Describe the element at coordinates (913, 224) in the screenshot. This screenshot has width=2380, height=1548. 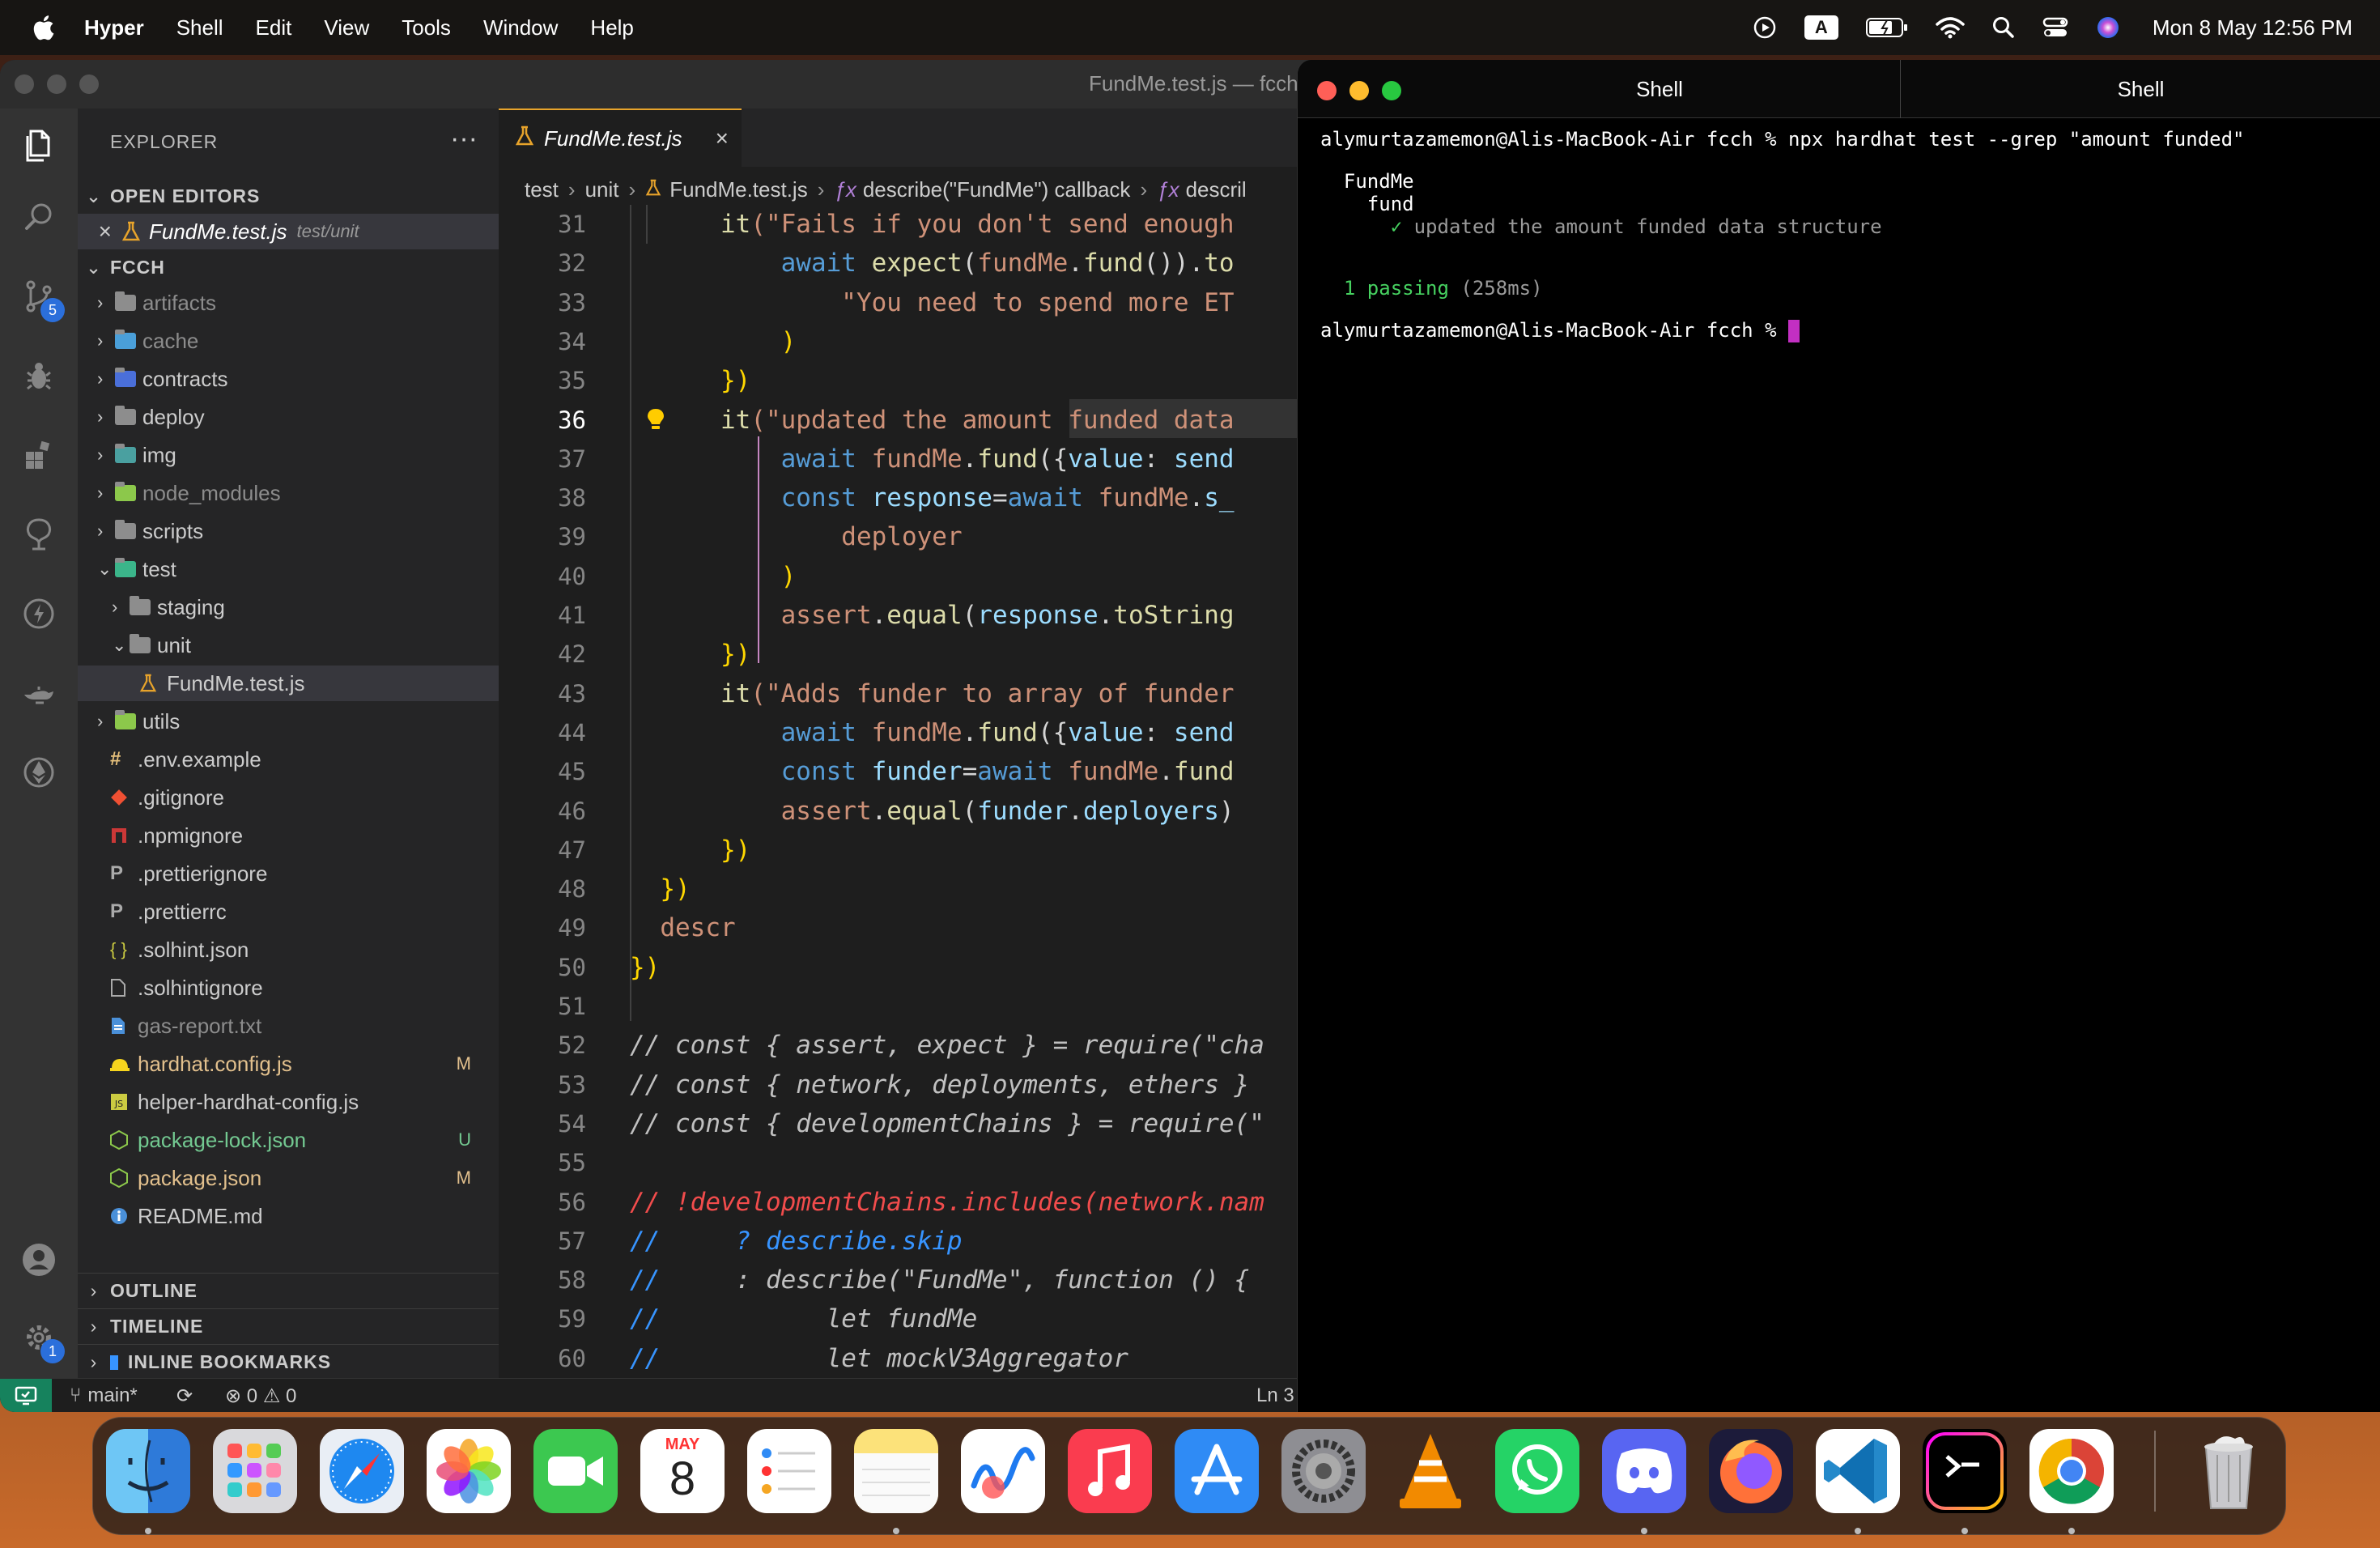
I see `code-line: 31 it("Fails if you don't send enough` at that location.